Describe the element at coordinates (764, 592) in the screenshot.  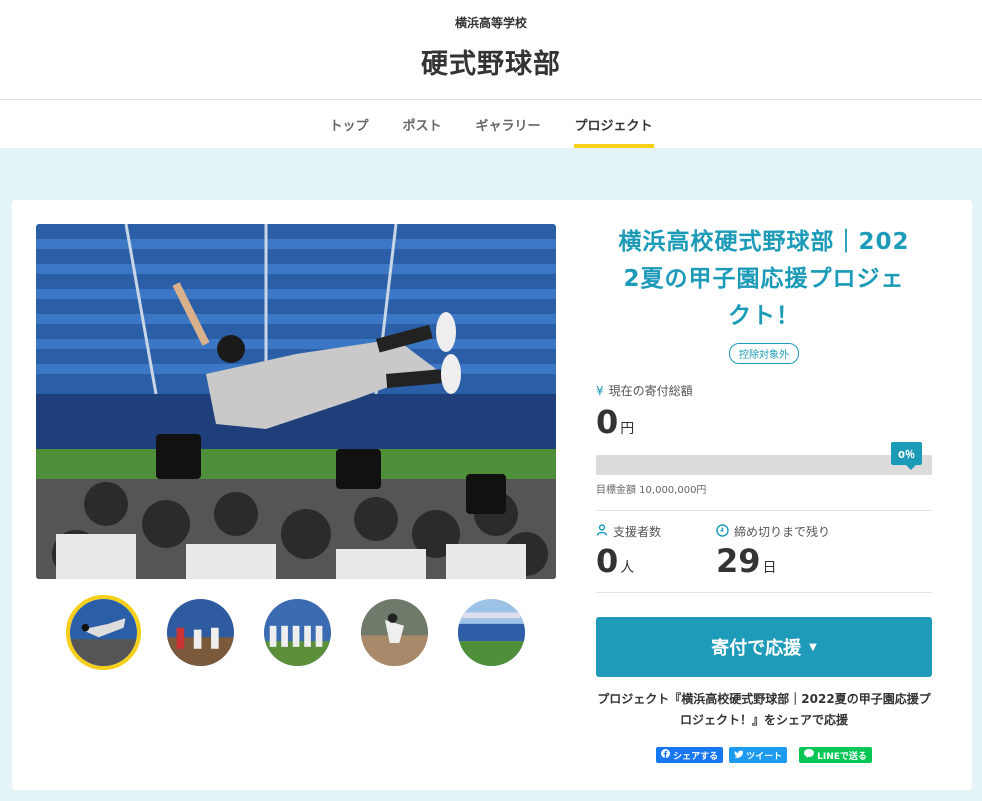
I see `divider` at that location.